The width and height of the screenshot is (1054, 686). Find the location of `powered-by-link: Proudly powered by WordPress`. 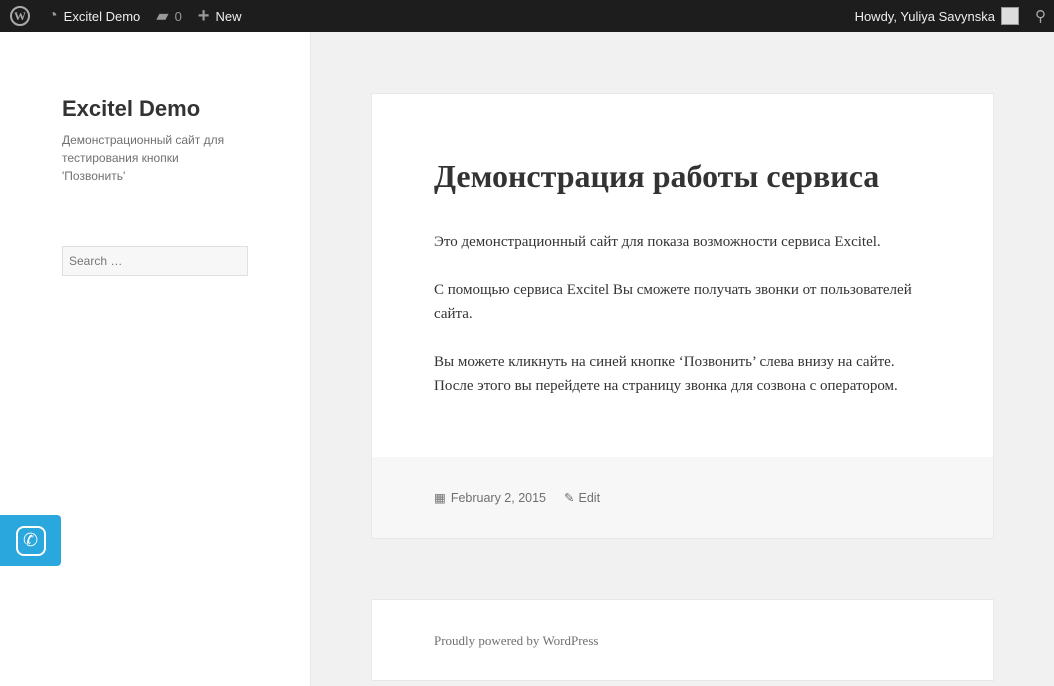

powered-by-link: Proudly powered by WordPress is located at coordinates (516, 640).